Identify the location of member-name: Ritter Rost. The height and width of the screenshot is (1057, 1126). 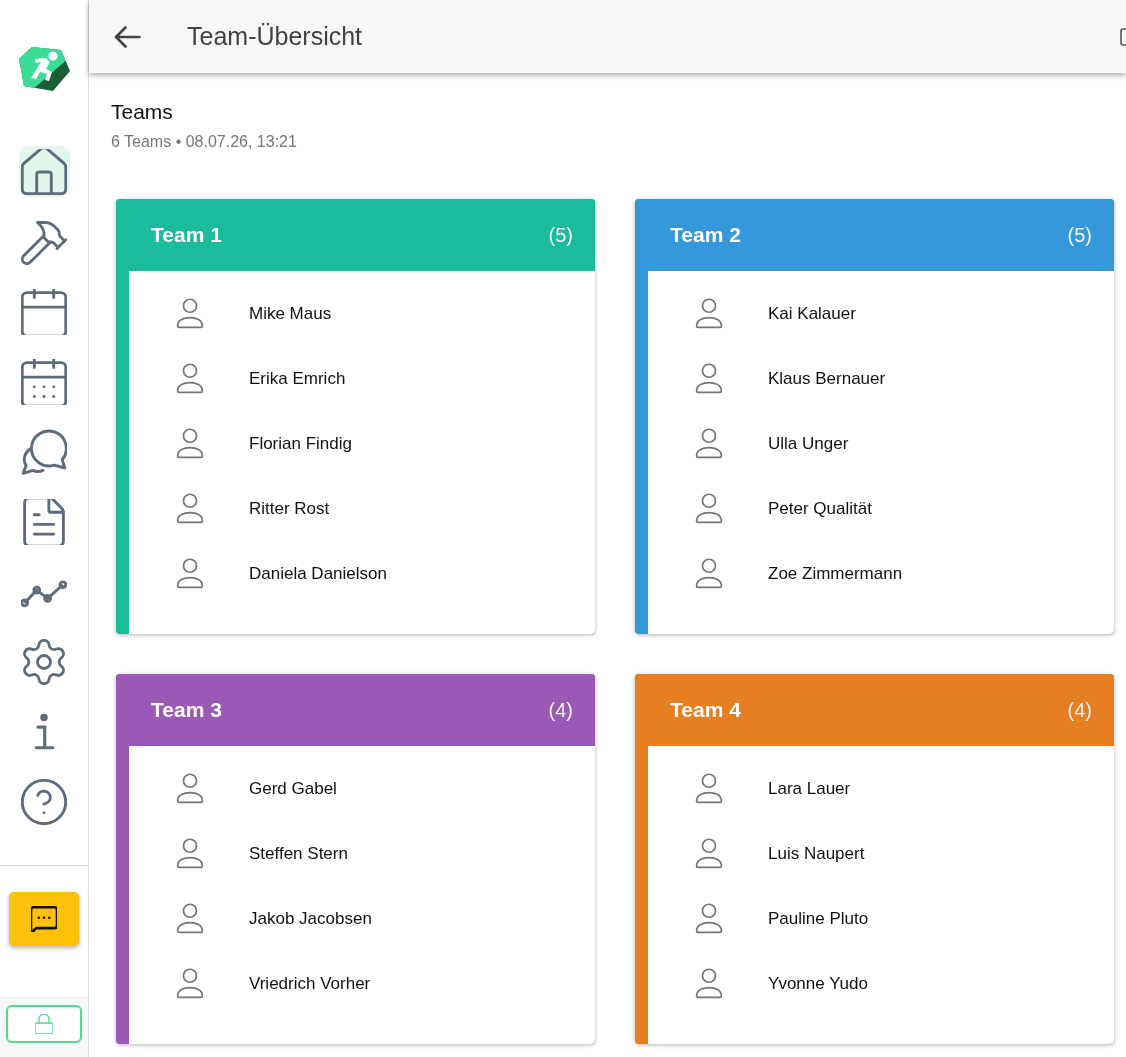
(289, 508).